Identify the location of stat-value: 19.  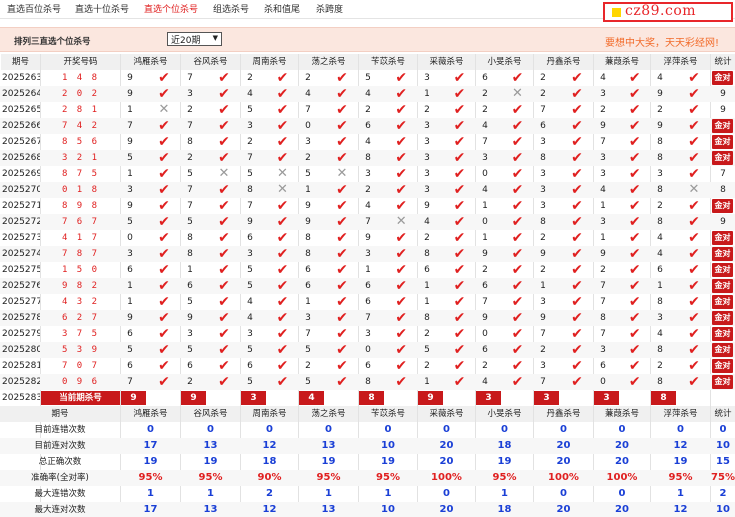
(210, 461).